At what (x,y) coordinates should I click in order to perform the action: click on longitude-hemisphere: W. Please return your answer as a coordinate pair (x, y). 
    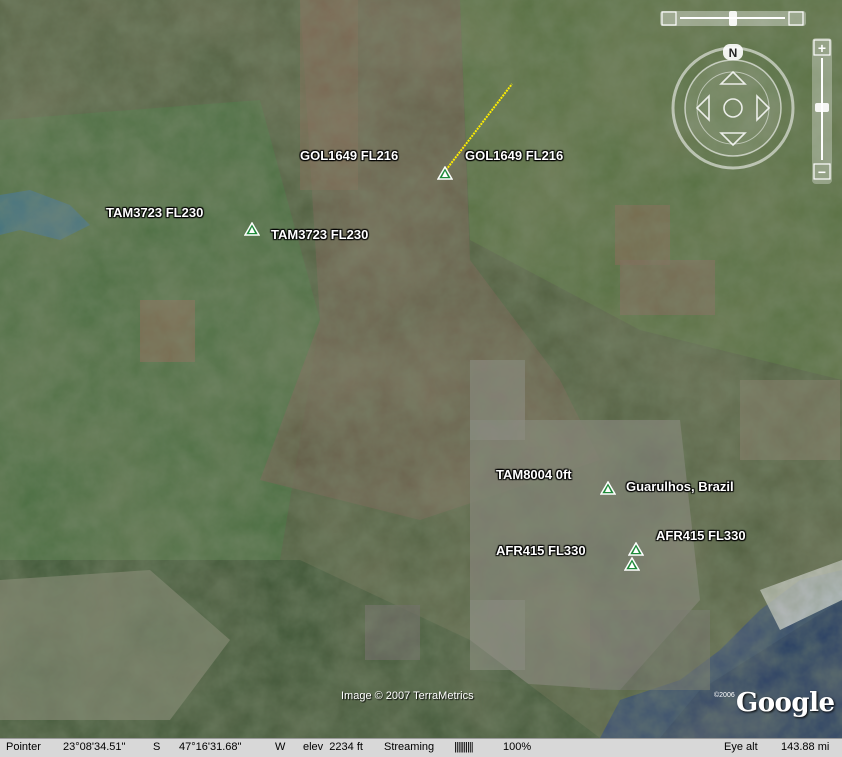
    Looking at the image, I should click on (280, 747).